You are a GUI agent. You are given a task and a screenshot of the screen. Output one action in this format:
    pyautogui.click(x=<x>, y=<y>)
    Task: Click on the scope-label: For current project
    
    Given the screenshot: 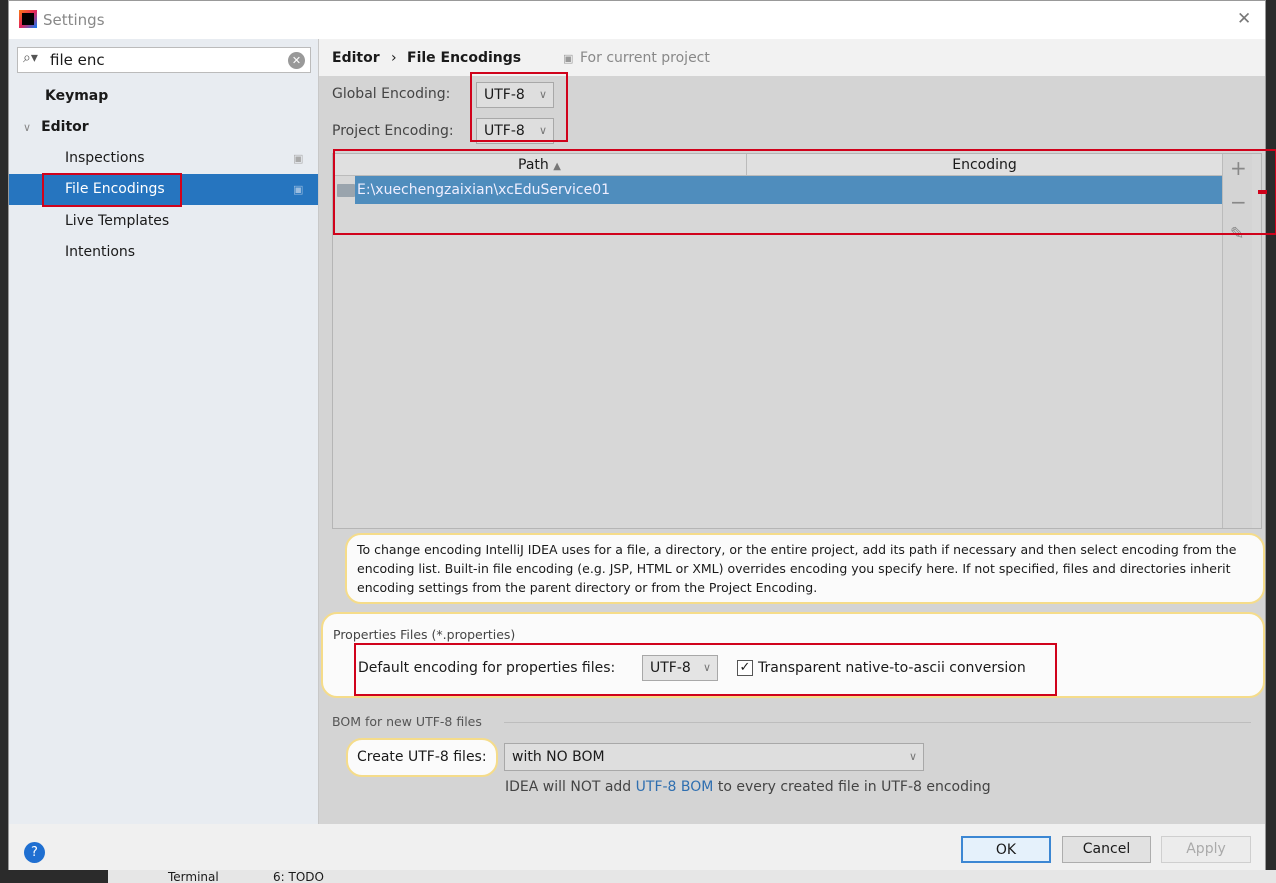 What is the action you would take?
    pyautogui.click(x=645, y=58)
    